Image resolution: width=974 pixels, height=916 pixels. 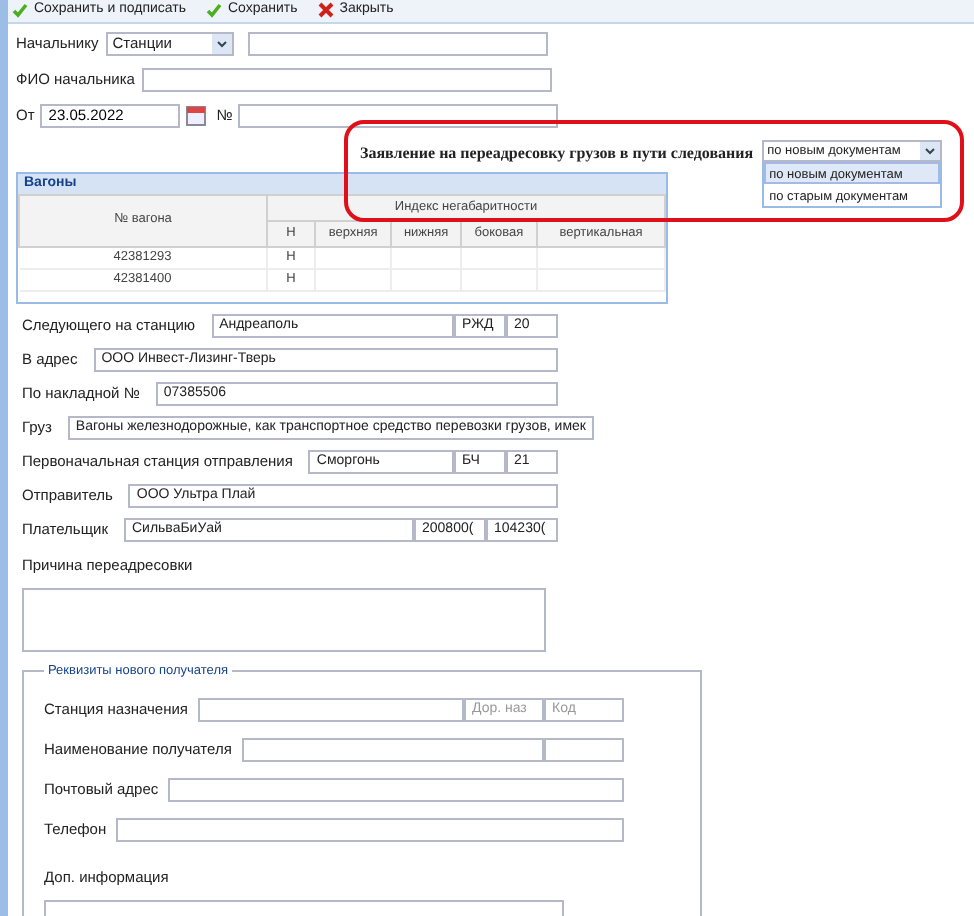 What do you see at coordinates (325, 10) in the screenshot?
I see `close-icon` at bounding box center [325, 10].